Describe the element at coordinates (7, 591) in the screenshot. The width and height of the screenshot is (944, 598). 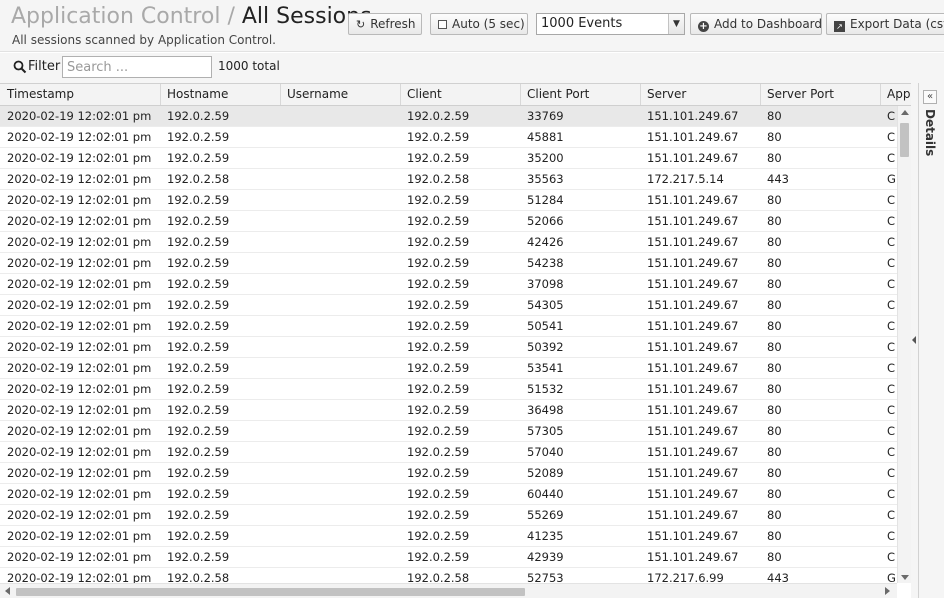
I see `scroll-left-icon` at that location.